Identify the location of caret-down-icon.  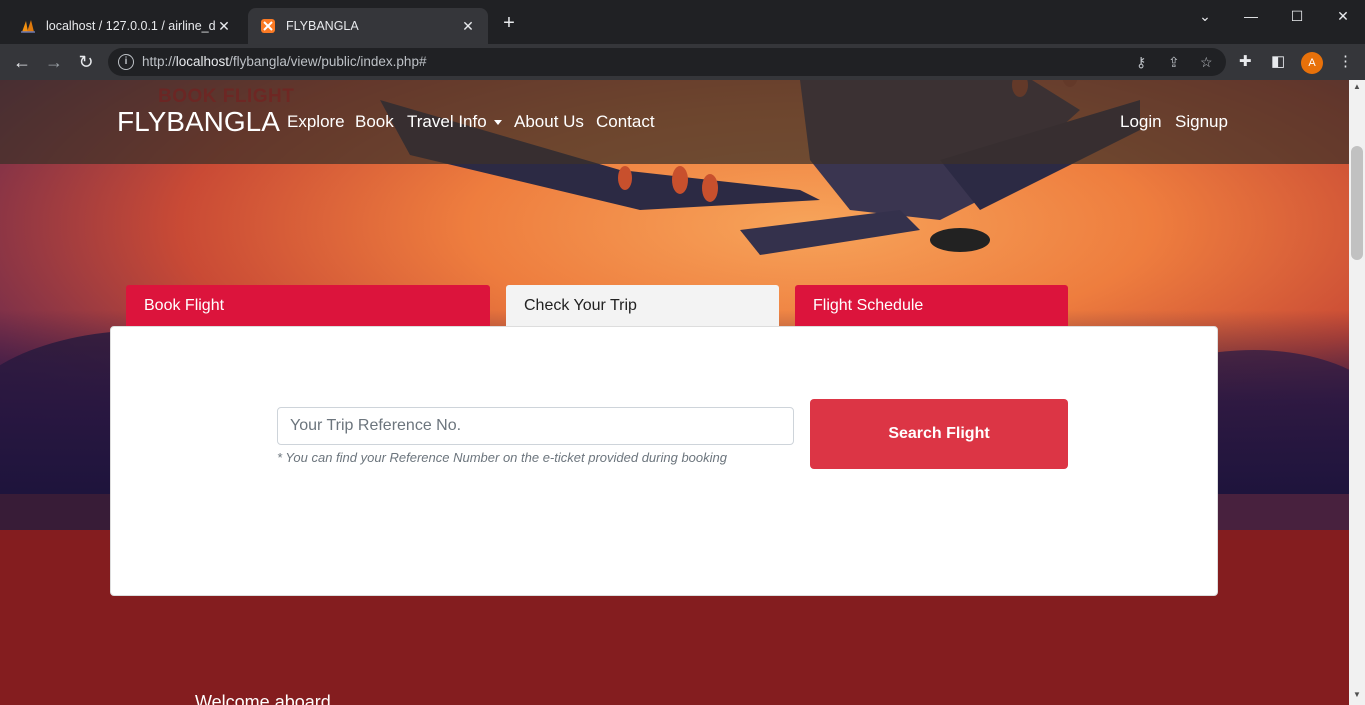
(497, 123).